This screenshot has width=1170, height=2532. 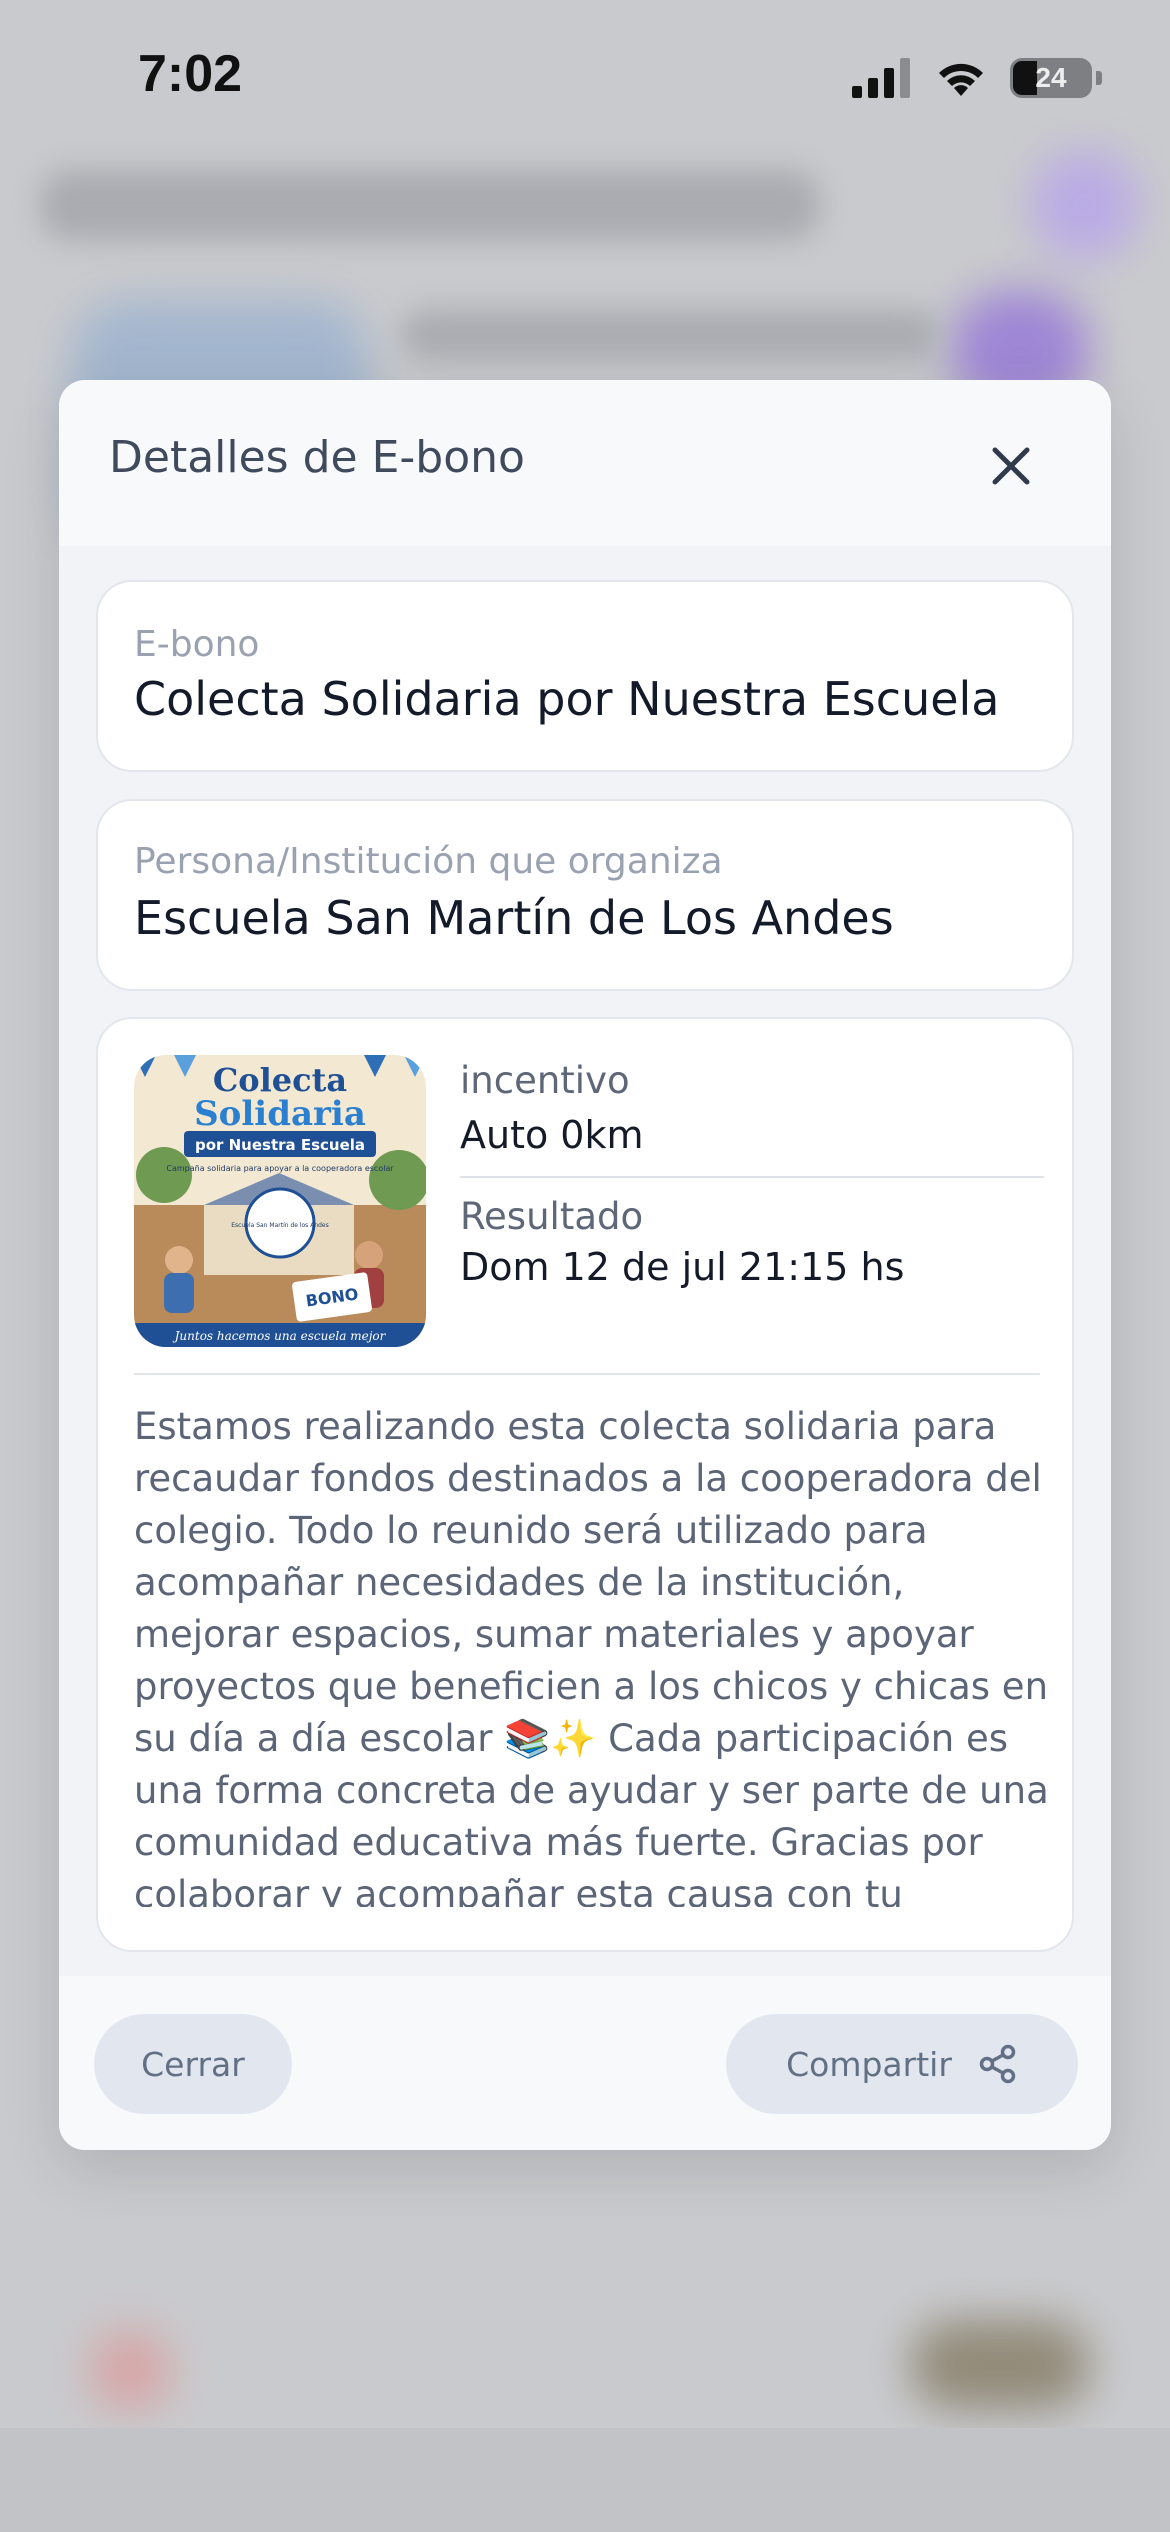 I want to click on close-icon, so click(x=1011, y=466).